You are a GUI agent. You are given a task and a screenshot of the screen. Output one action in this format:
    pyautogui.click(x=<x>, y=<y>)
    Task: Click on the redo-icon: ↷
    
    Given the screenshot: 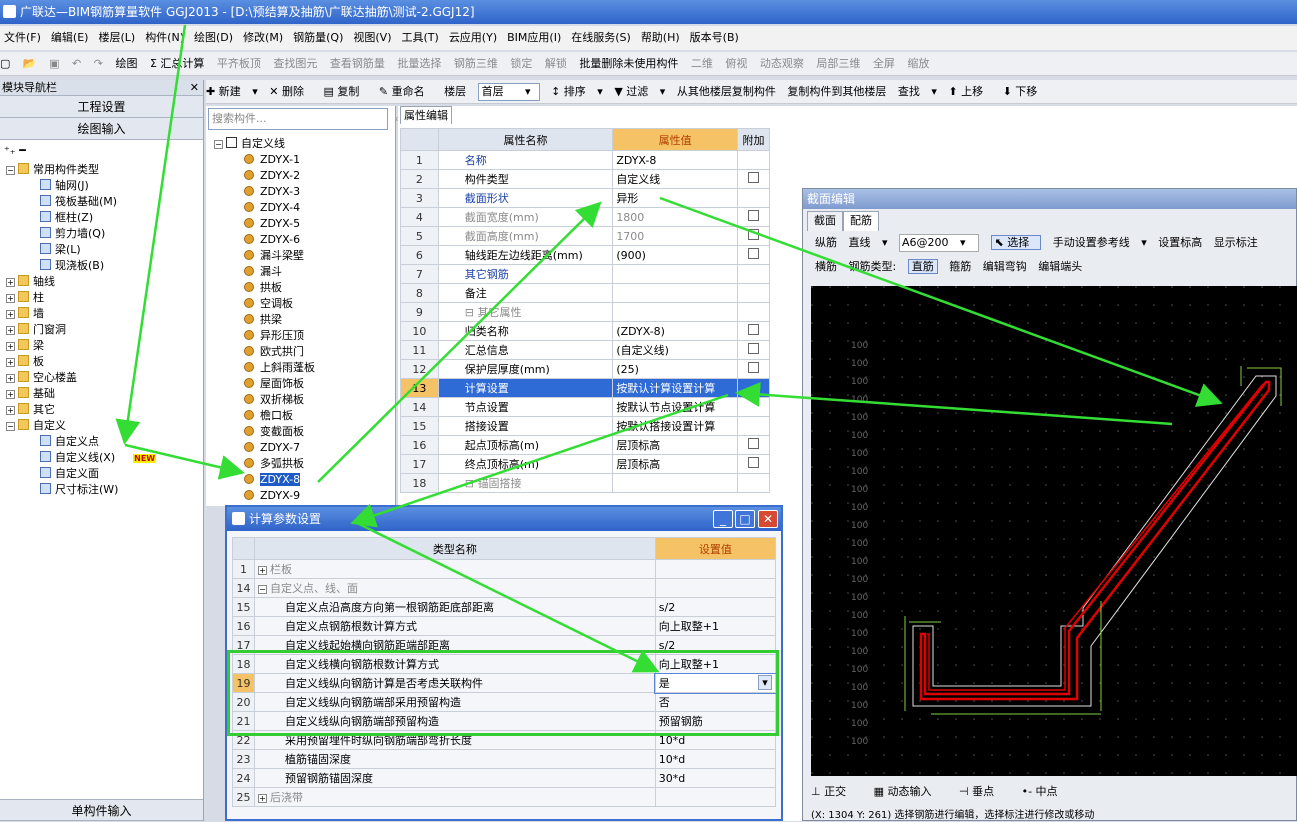 What is the action you would take?
    pyautogui.click(x=98, y=63)
    